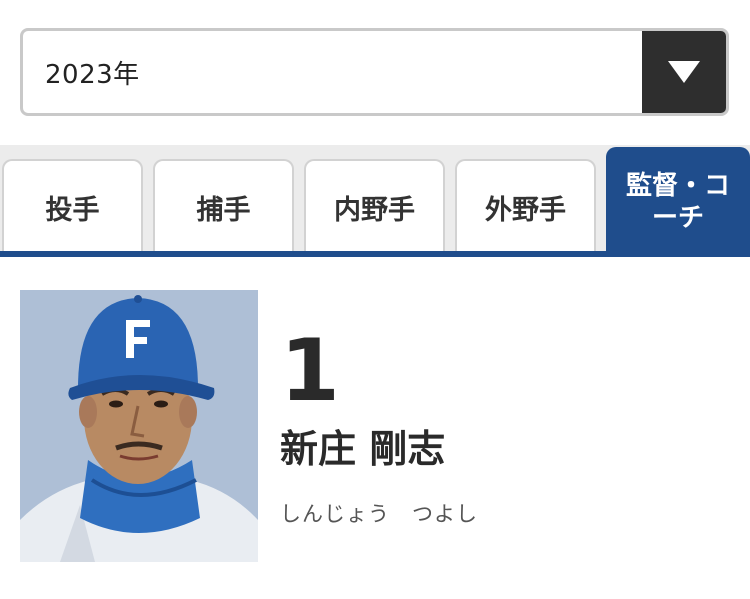  What do you see at coordinates (72, 210) in the screenshot?
I see `tab-pitchers-label: 投手` at bounding box center [72, 210].